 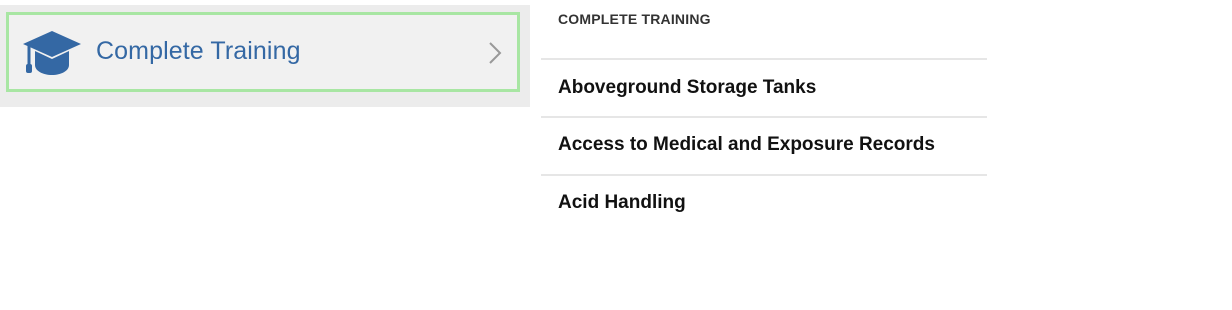 What do you see at coordinates (198, 51) in the screenshot?
I see `menu-item-label: Complete Training` at bounding box center [198, 51].